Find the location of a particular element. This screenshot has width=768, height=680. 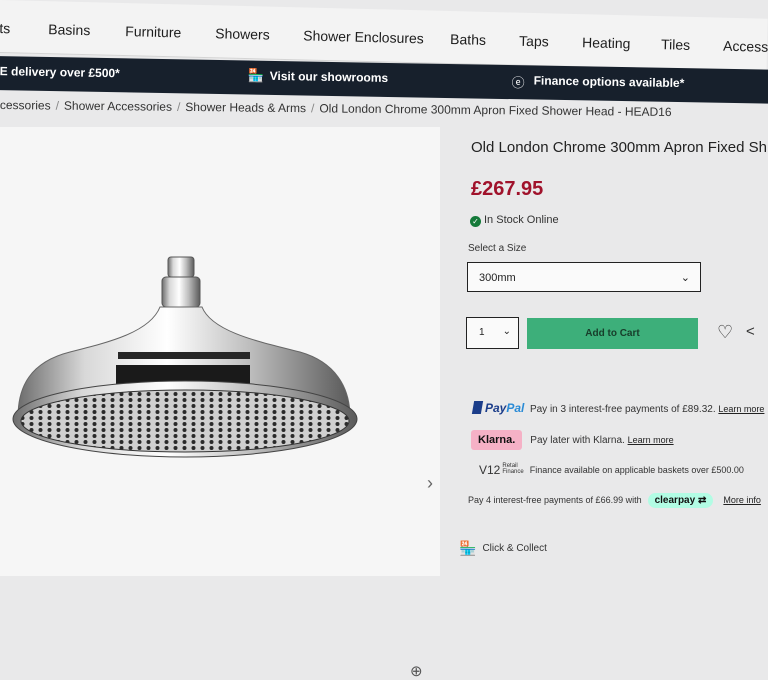

stock-status-text: In Stock Online is located at coordinates (521, 220).